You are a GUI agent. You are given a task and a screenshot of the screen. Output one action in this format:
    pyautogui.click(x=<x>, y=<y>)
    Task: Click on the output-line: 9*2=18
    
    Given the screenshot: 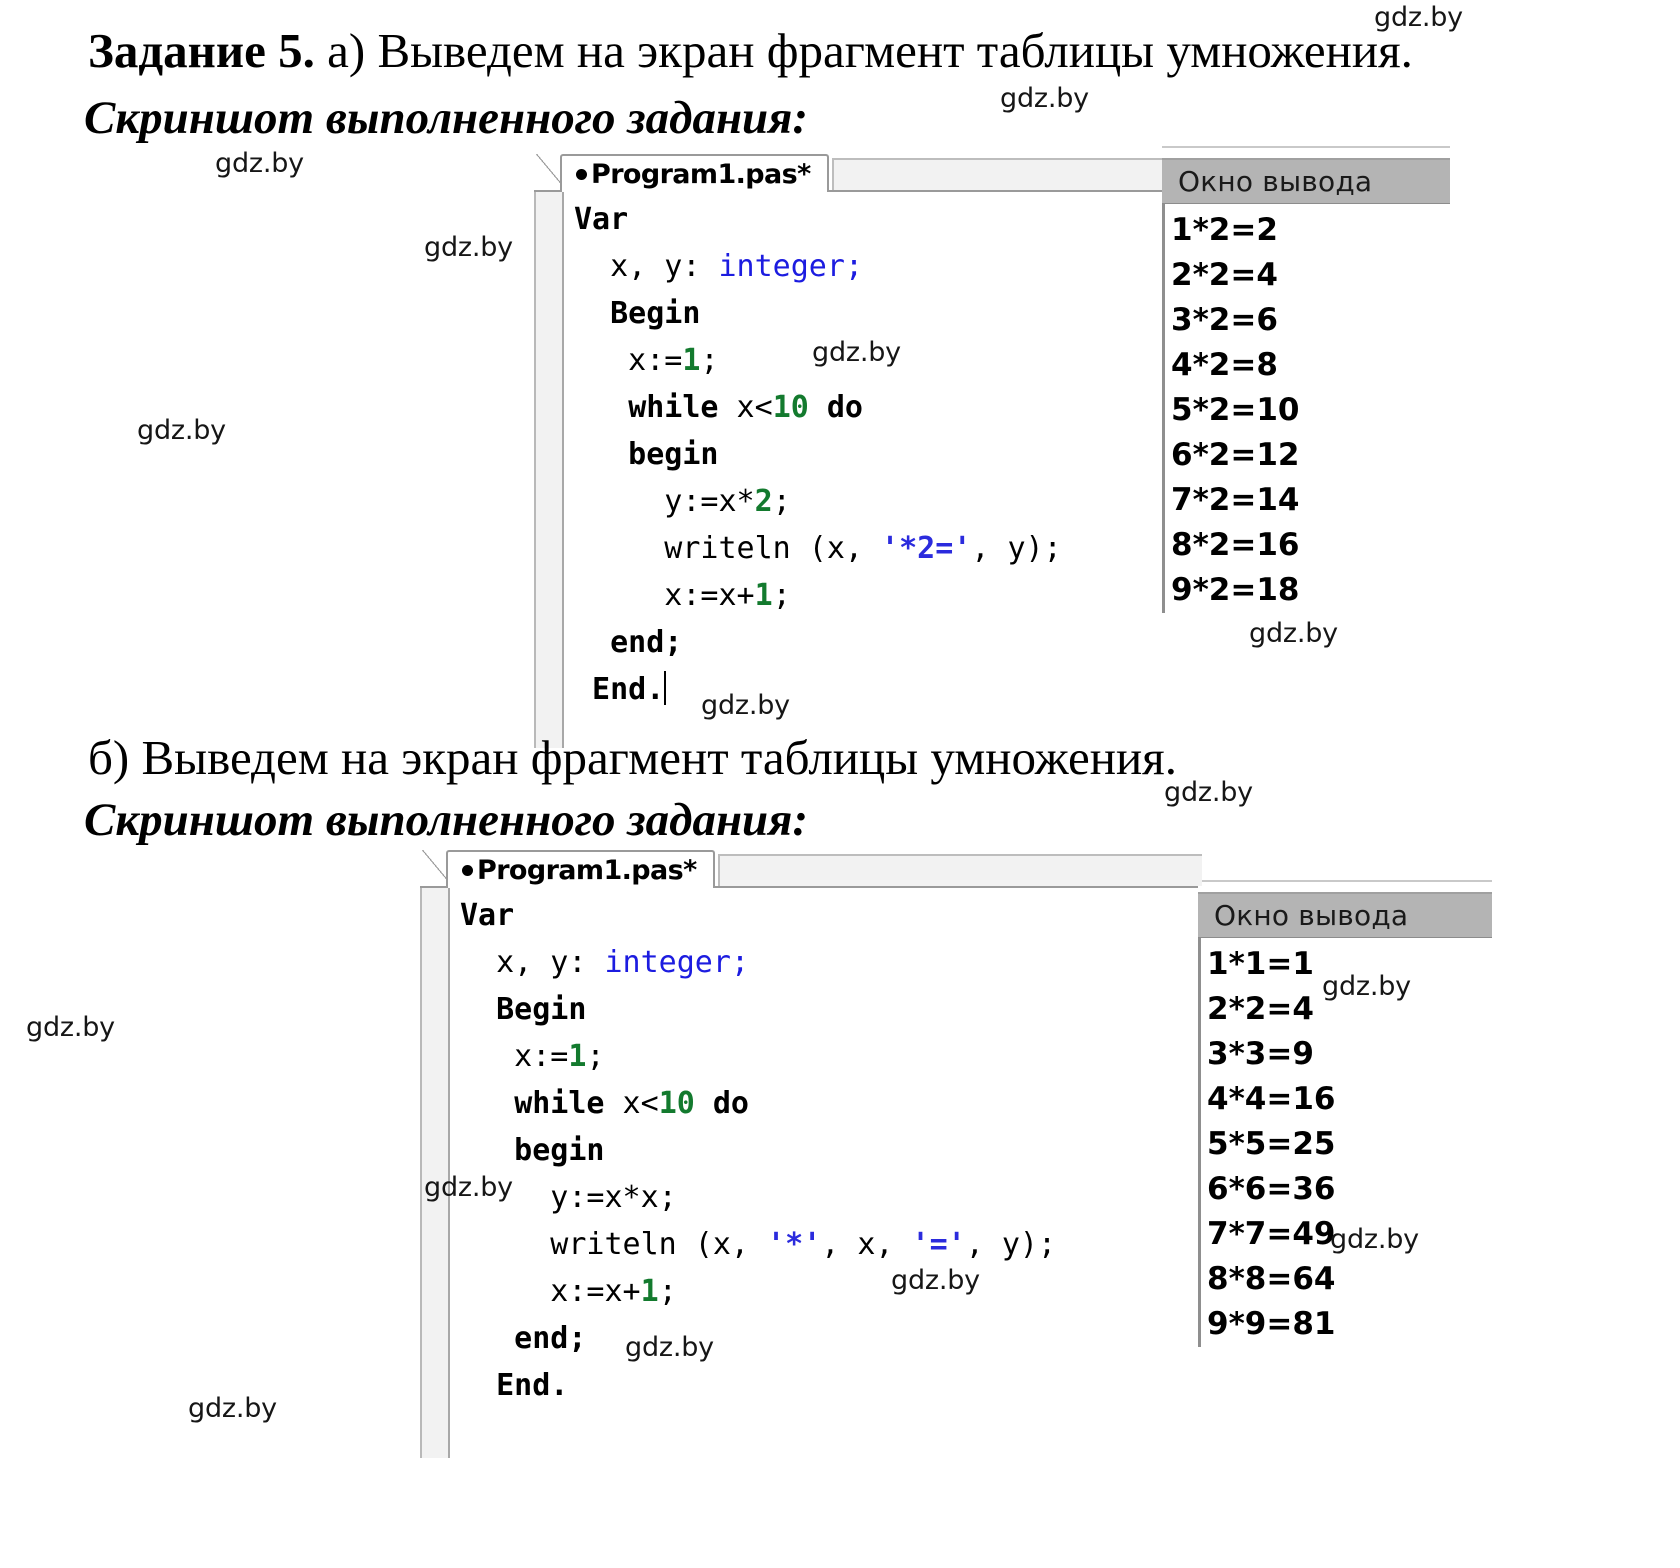 What is the action you would take?
    pyautogui.click(x=1235, y=590)
    